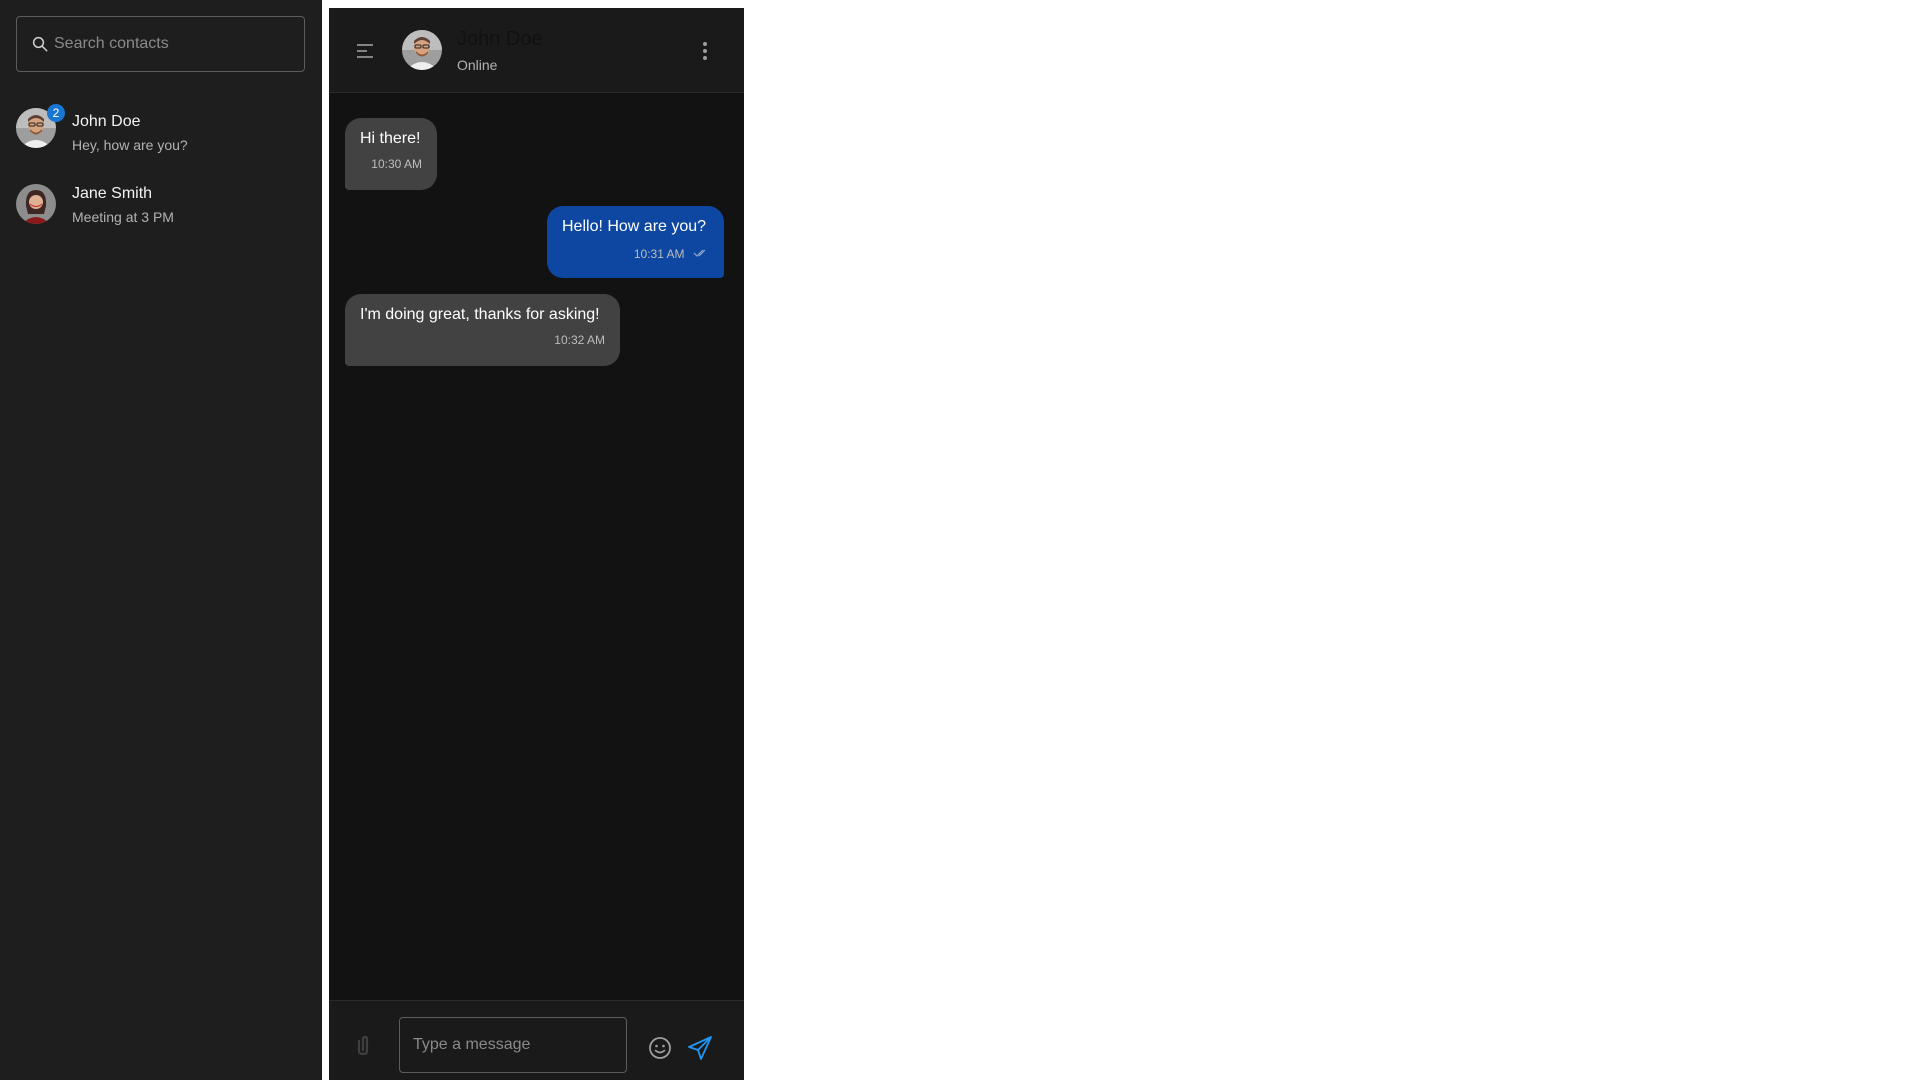  What do you see at coordinates (513, 1045) in the screenshot?
I see `message-input` at bounding box center [513, 1045].